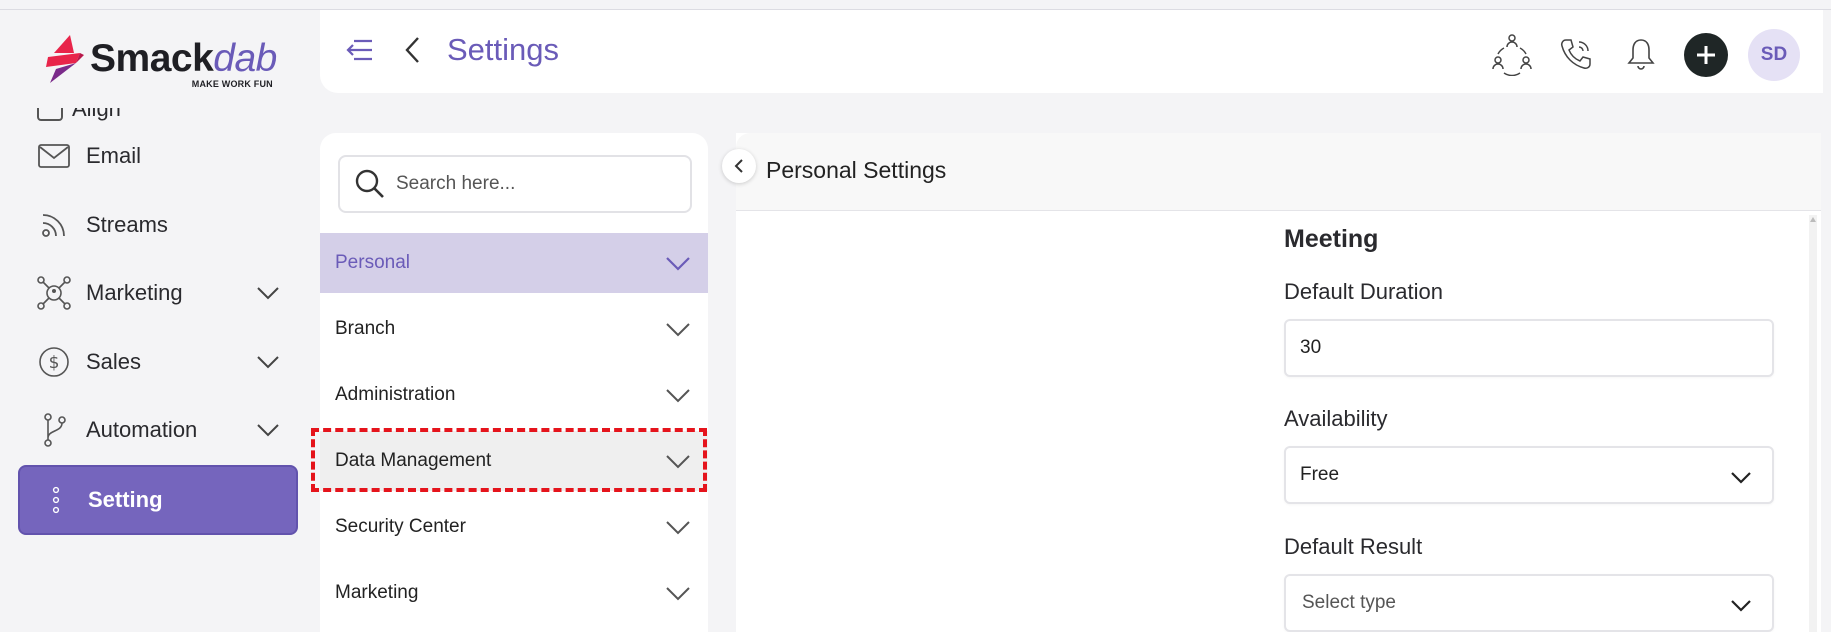  I want to click on brand-logo: Smackdab MAKE WORK FUN, so click(164, 59).